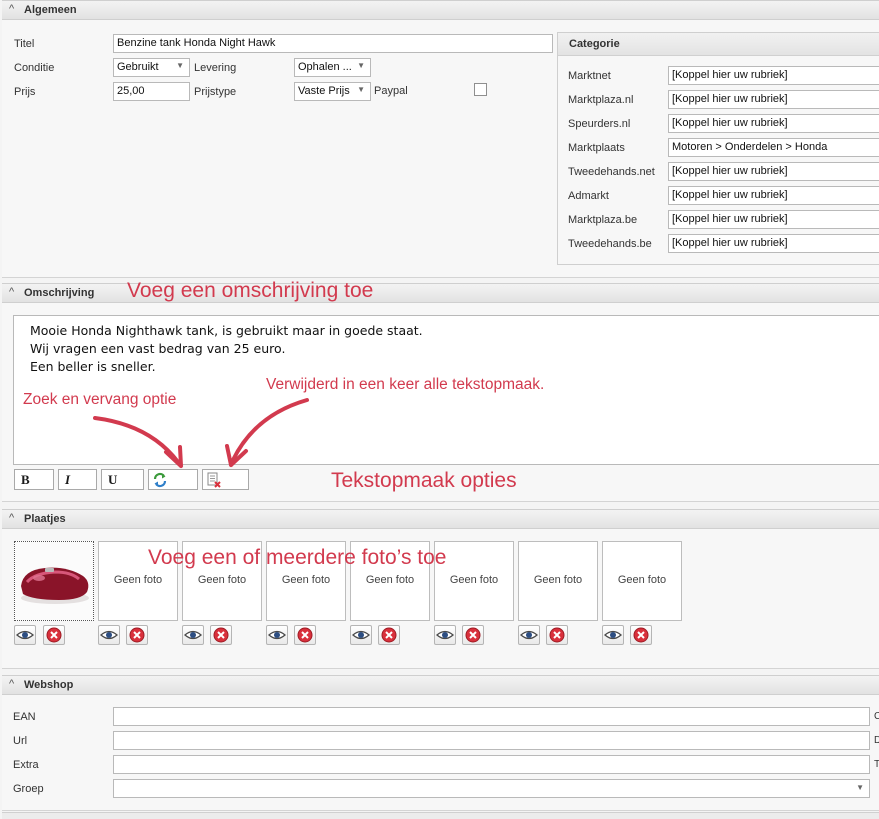  What do you see at coordinates (297, 557) in the screenshot?
I see `annotation-fotos: Voeg een of meerdere foto’s toe` at bounding box center [297, 557].